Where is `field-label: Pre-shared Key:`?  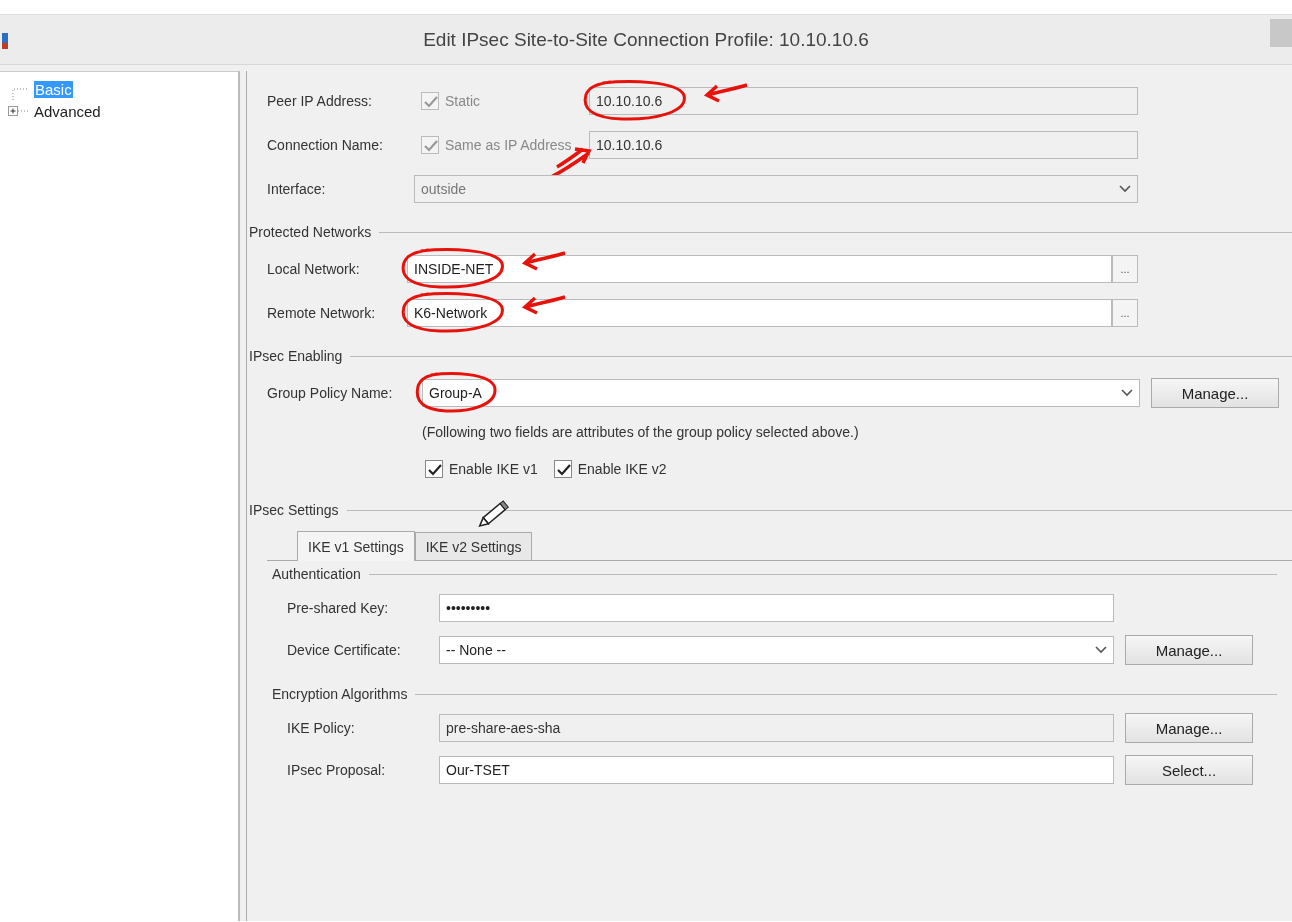
field-label: Pre-shared Key: is located at coordinates (338, 608).